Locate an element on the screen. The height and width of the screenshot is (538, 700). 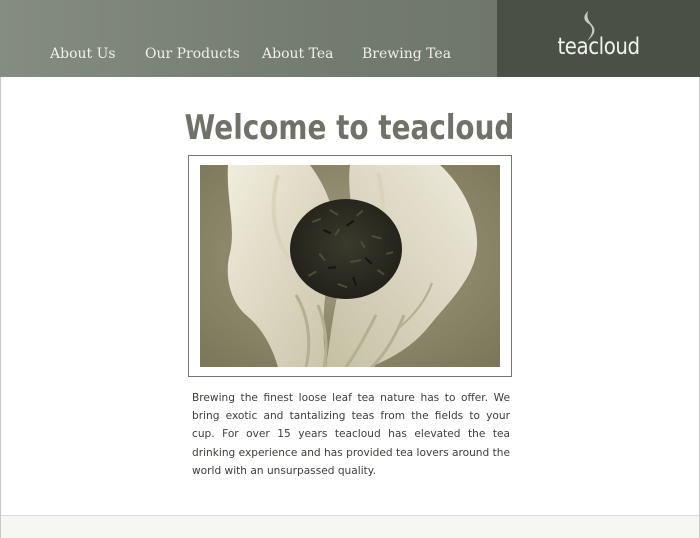
nav-item-our-products: Our Products is located at coordinates (192, 54).